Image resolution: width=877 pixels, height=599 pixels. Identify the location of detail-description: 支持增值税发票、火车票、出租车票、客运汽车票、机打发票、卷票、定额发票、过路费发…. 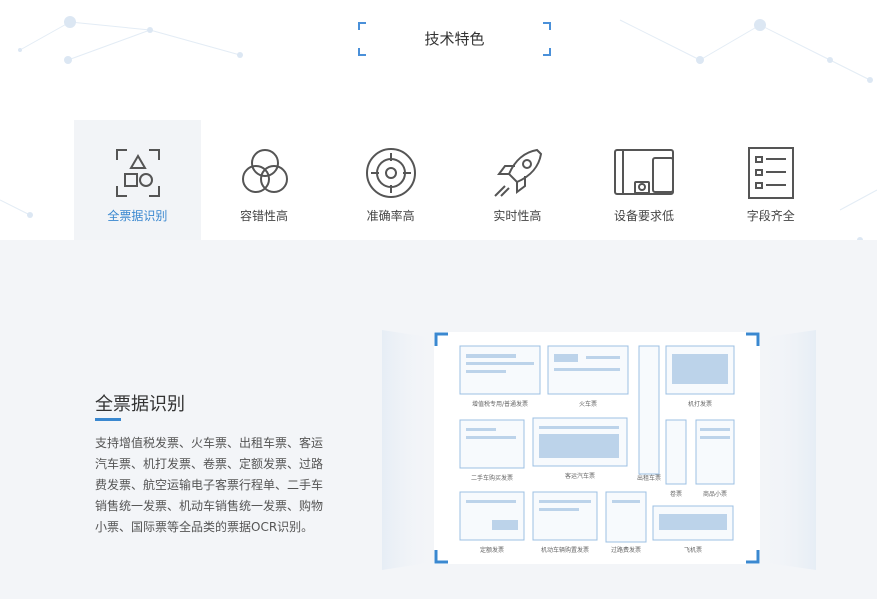
(209, 485).